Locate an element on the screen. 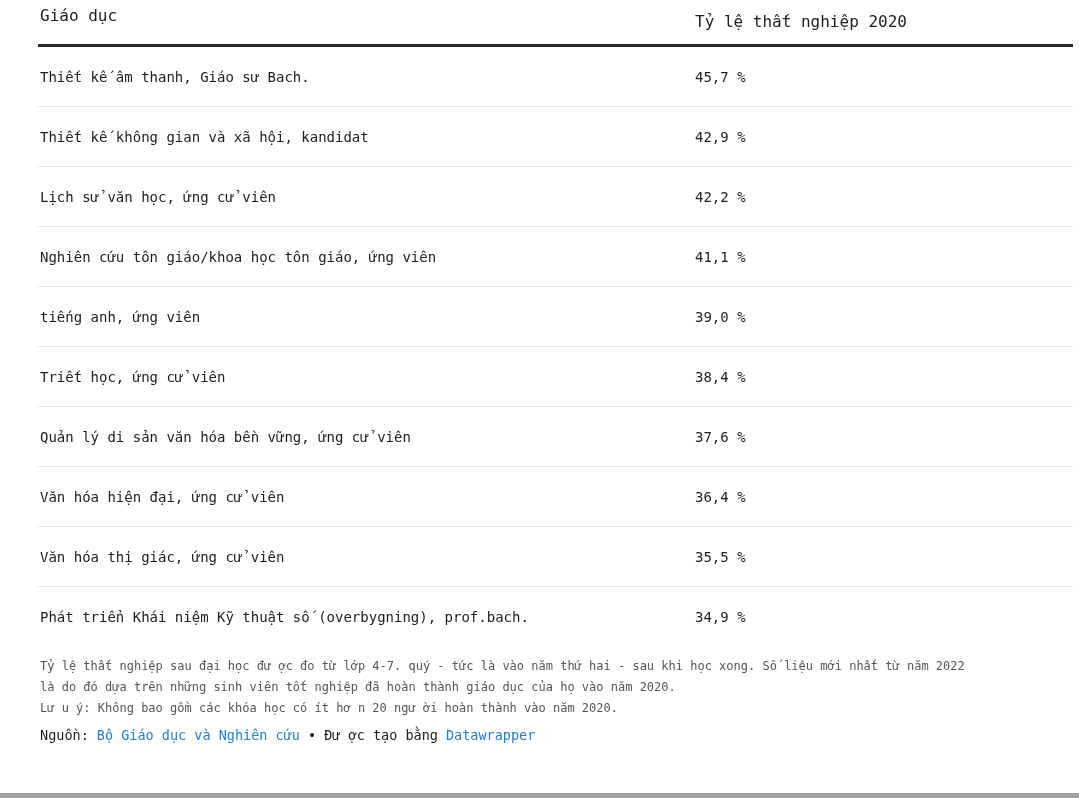 This screenshot has height=798, width=1079. table-cell: 39,0 % is located at coordinates (720, 316).